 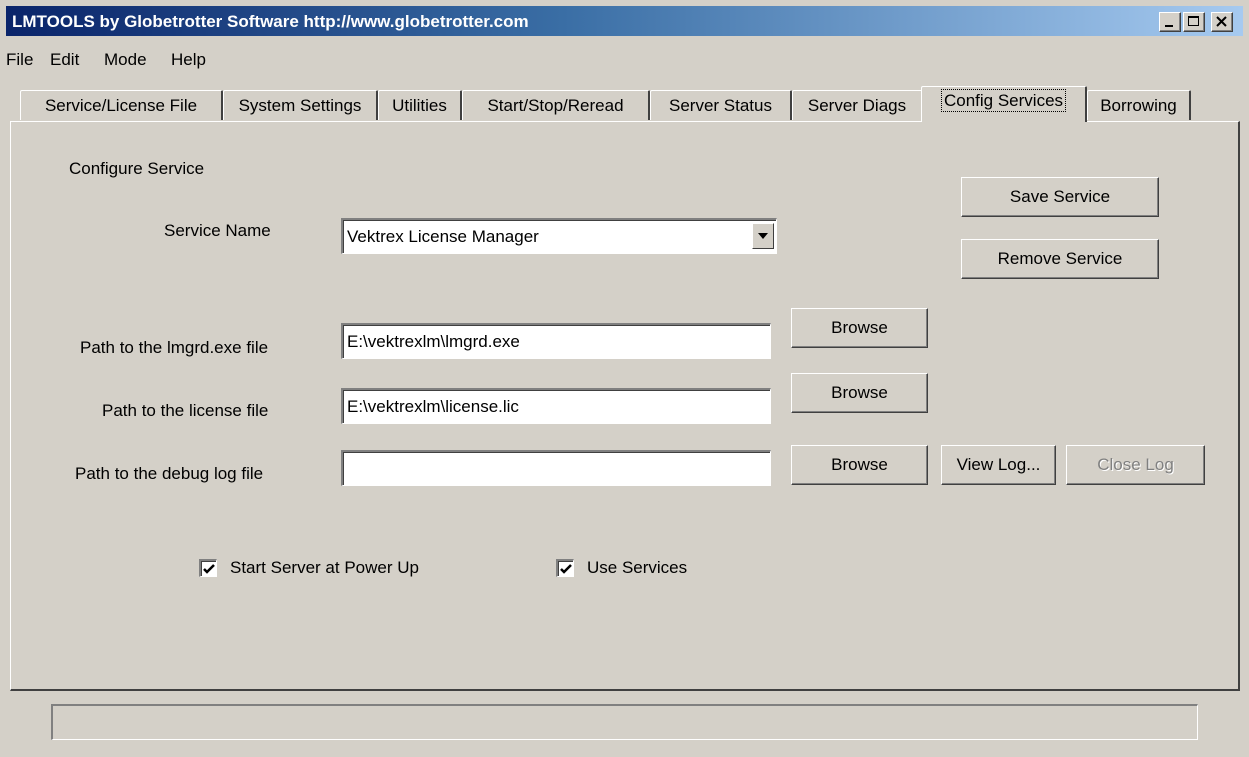 What do you see at coordinates (859, 393) in the screenshot?
I see `browse-license-button: Browse` at bounding box center [859, 393].